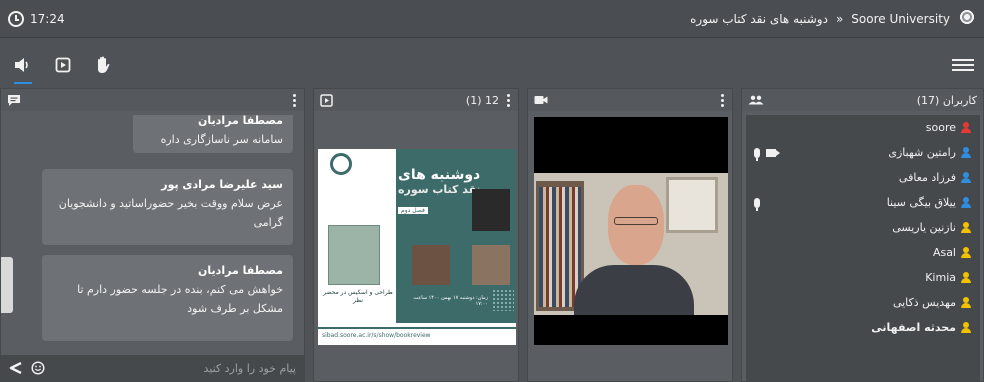 Image resolution: width=984 pixels, height=382 pixels. Describe the element at coordinates (922, 152) in the screenshot. I see `user-name: رامتین شهبازی` at that location.